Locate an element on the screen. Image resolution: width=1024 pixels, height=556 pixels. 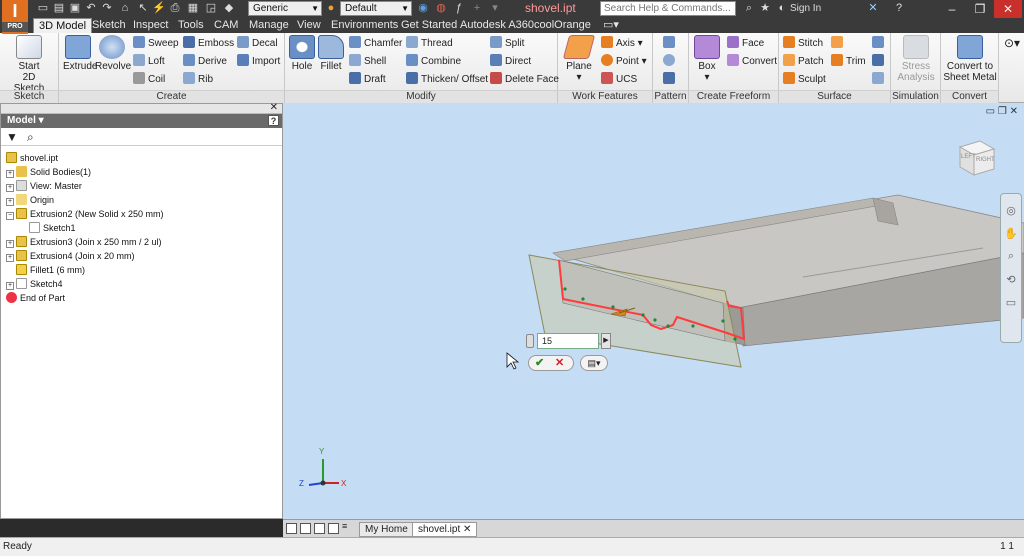
rib-button: Rib is located at coordinates (198, 79).